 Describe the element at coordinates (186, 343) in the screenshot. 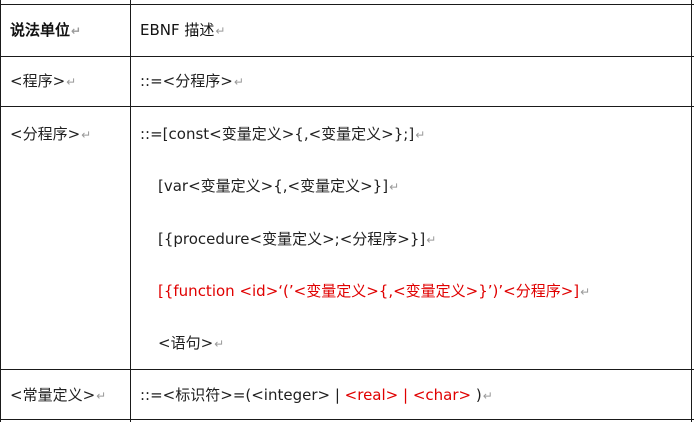

I see `rule-line: <语句>` at that location.